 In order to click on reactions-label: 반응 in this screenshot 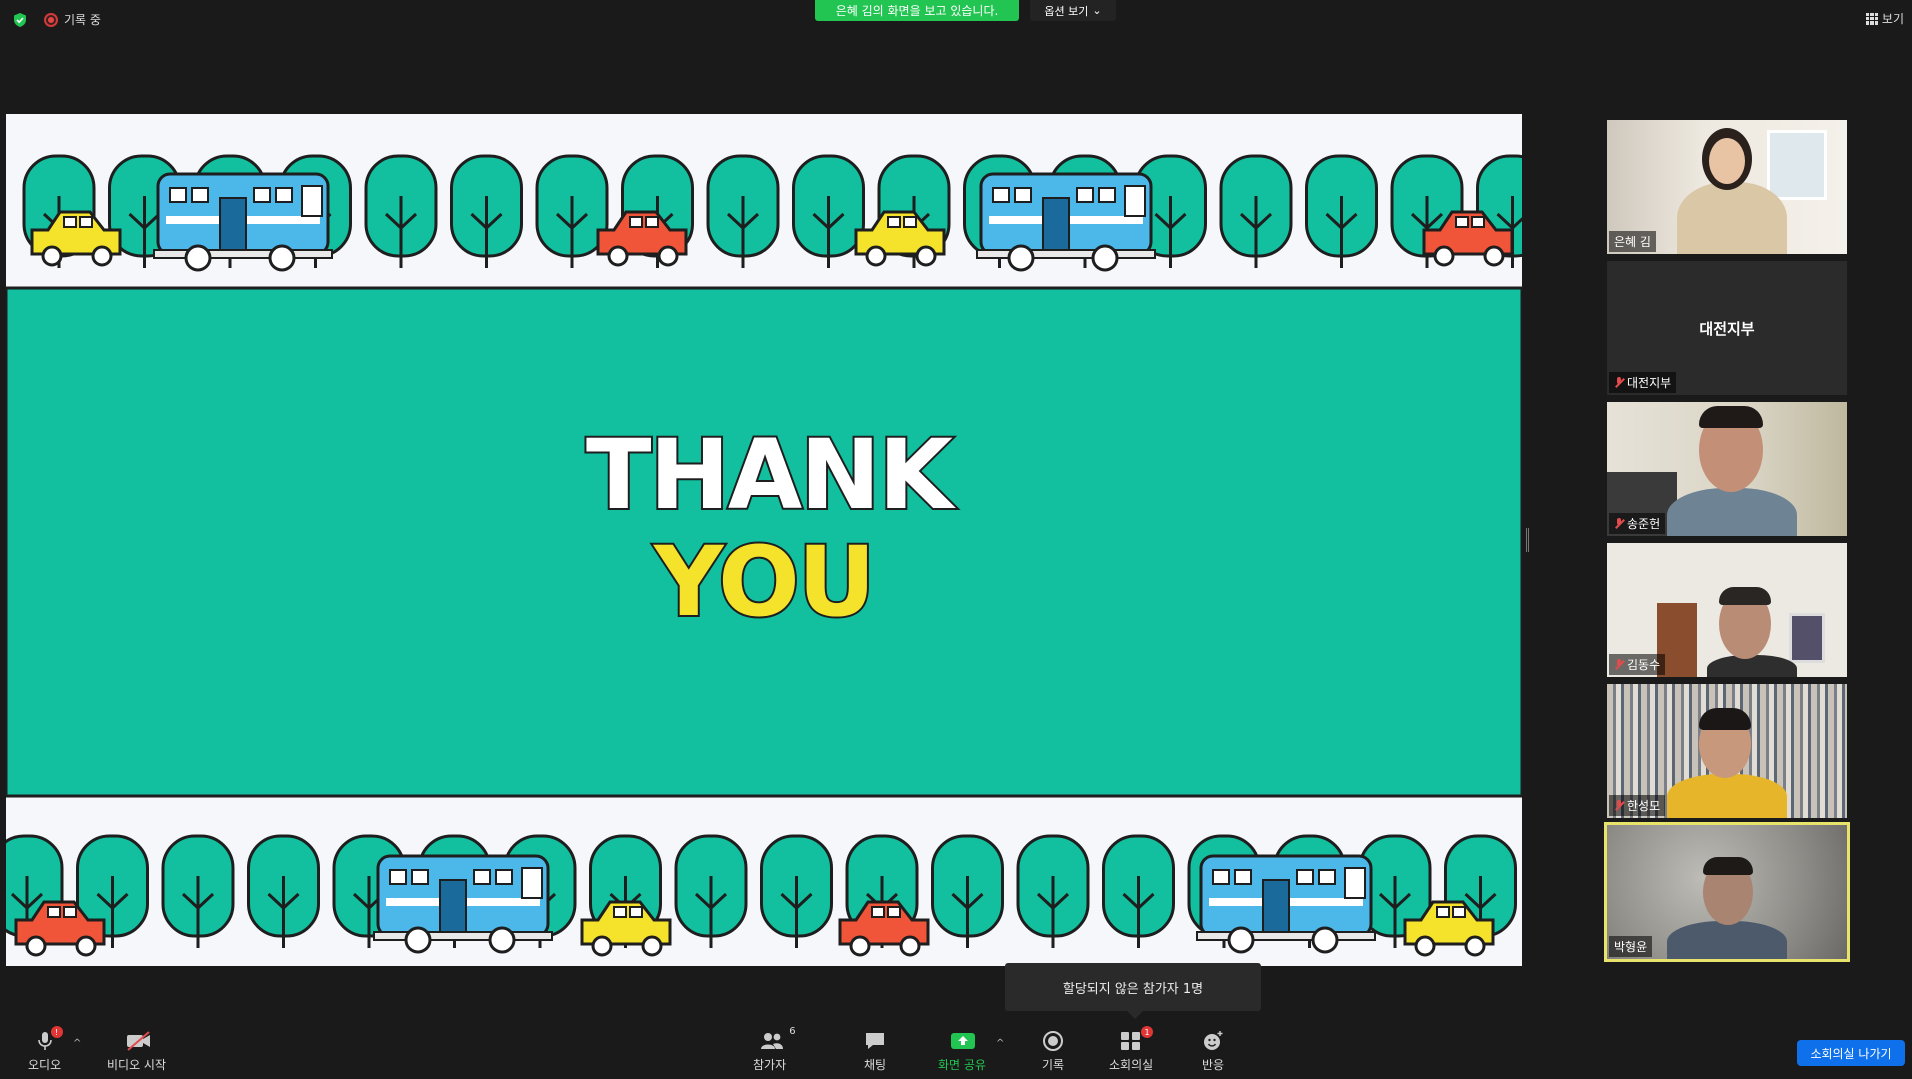, I will do `click(1213, 1065)`.